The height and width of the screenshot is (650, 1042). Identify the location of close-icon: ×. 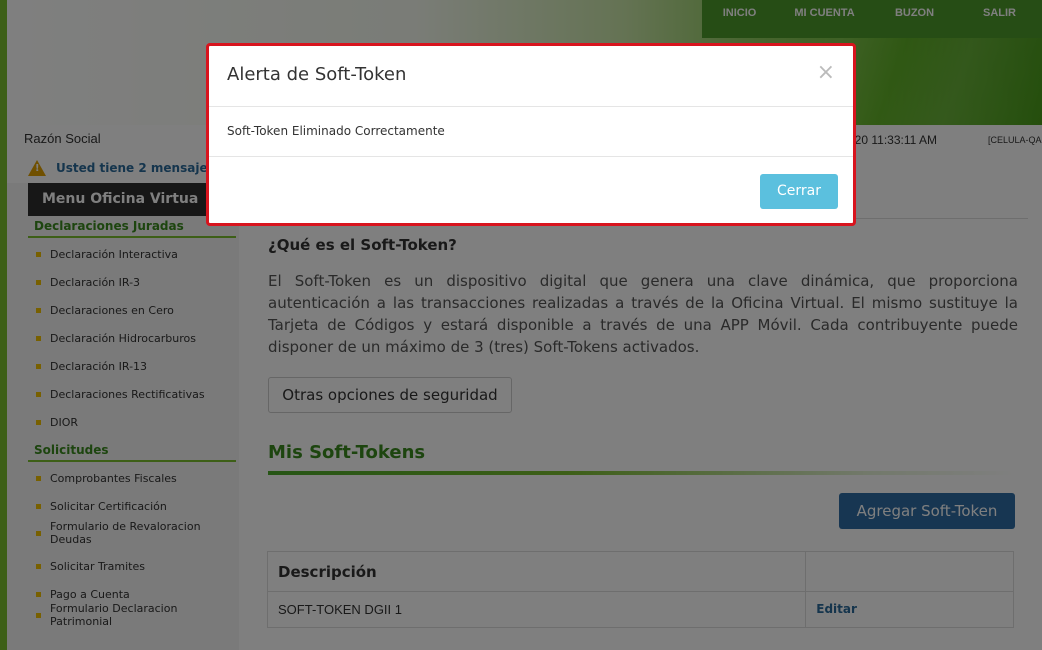
(826, 73).